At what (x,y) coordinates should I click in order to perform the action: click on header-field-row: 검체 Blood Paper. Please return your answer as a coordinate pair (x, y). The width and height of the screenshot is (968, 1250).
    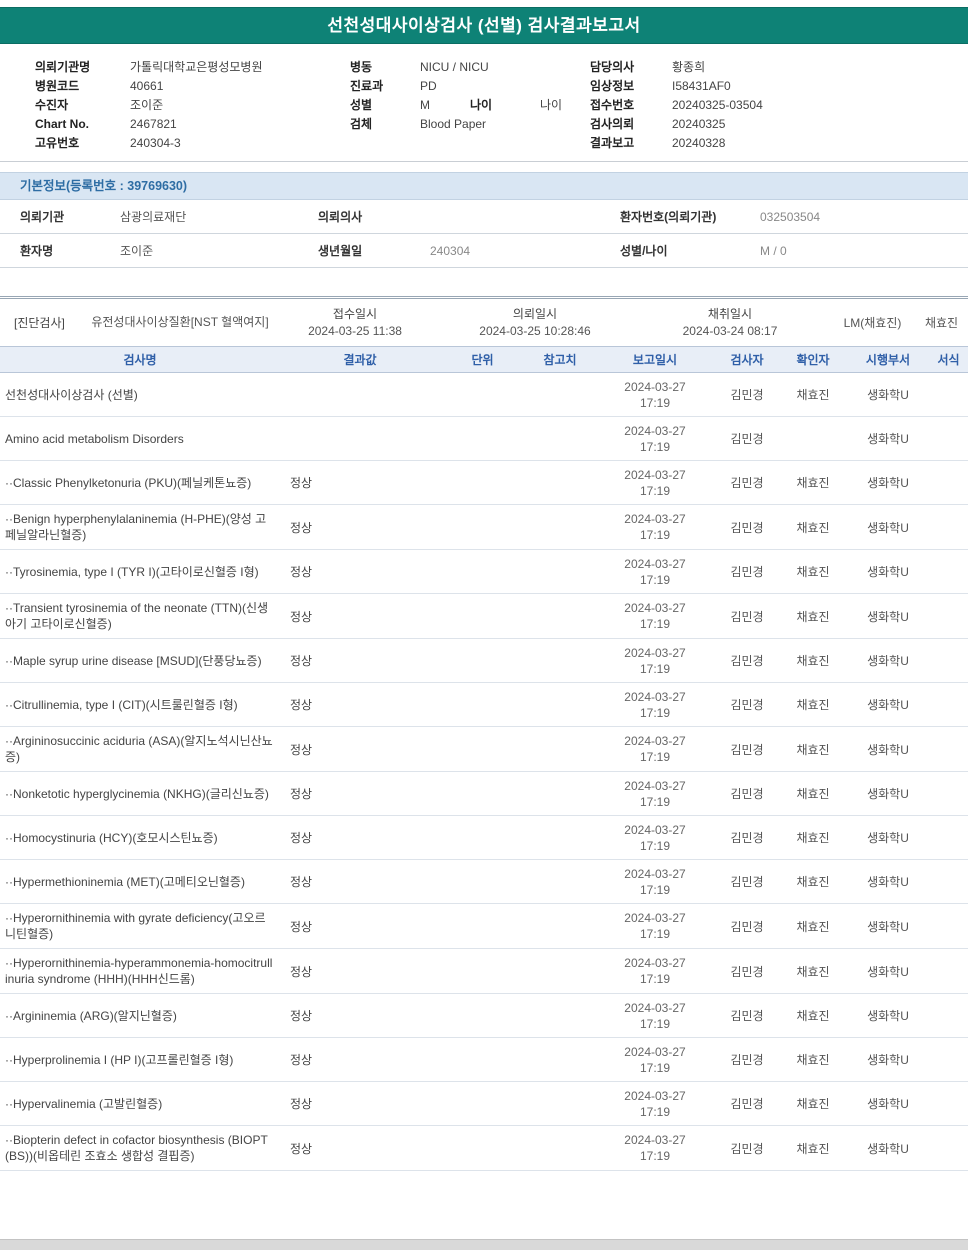
    Looking at the image, I should click on (470, 124).